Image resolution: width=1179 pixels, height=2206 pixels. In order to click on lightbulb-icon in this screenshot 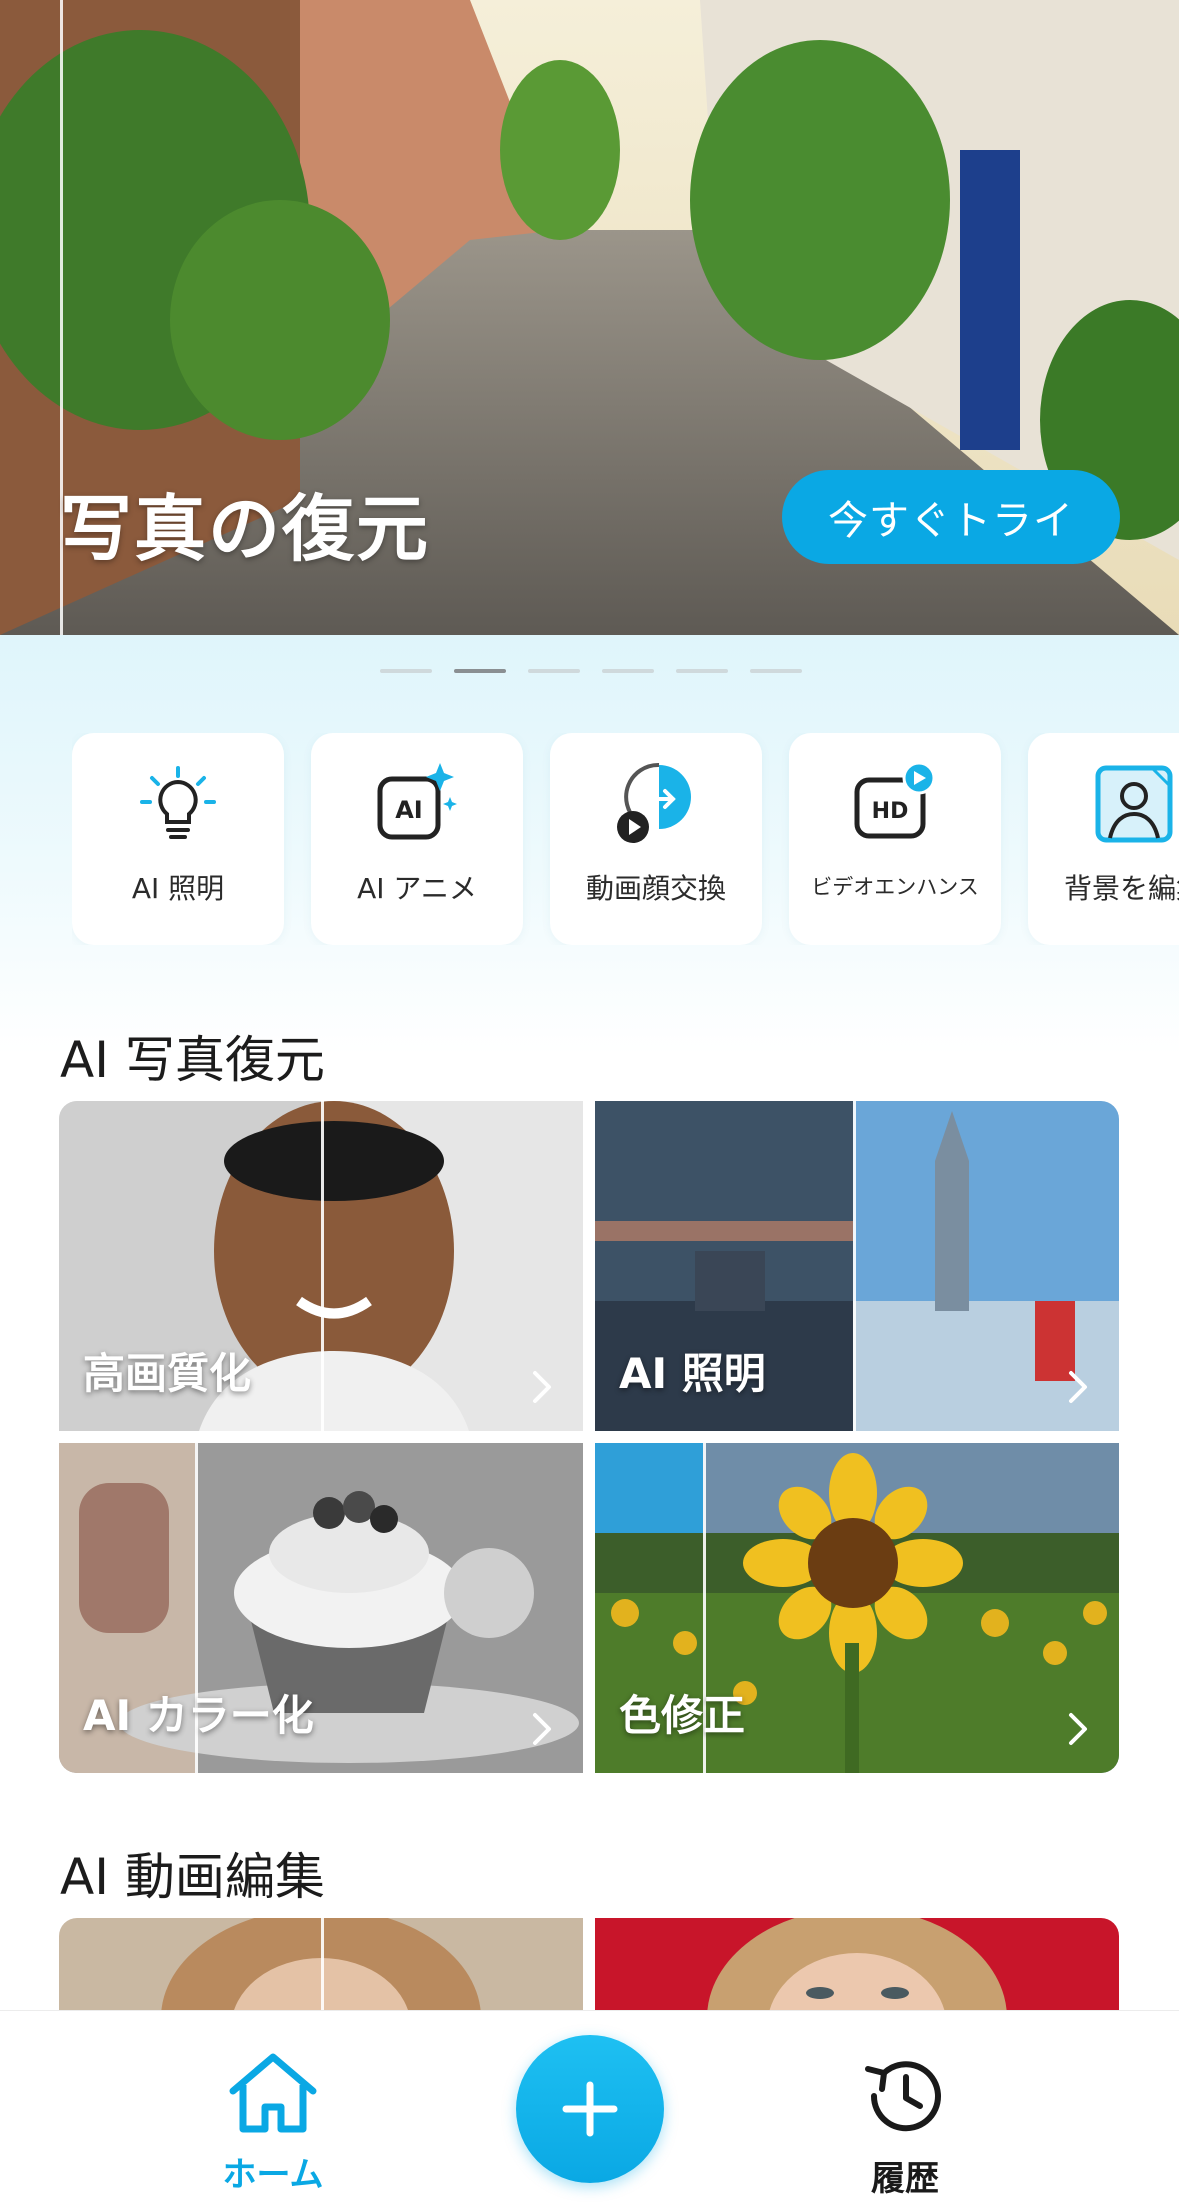, I will do `click(178, 804)`.